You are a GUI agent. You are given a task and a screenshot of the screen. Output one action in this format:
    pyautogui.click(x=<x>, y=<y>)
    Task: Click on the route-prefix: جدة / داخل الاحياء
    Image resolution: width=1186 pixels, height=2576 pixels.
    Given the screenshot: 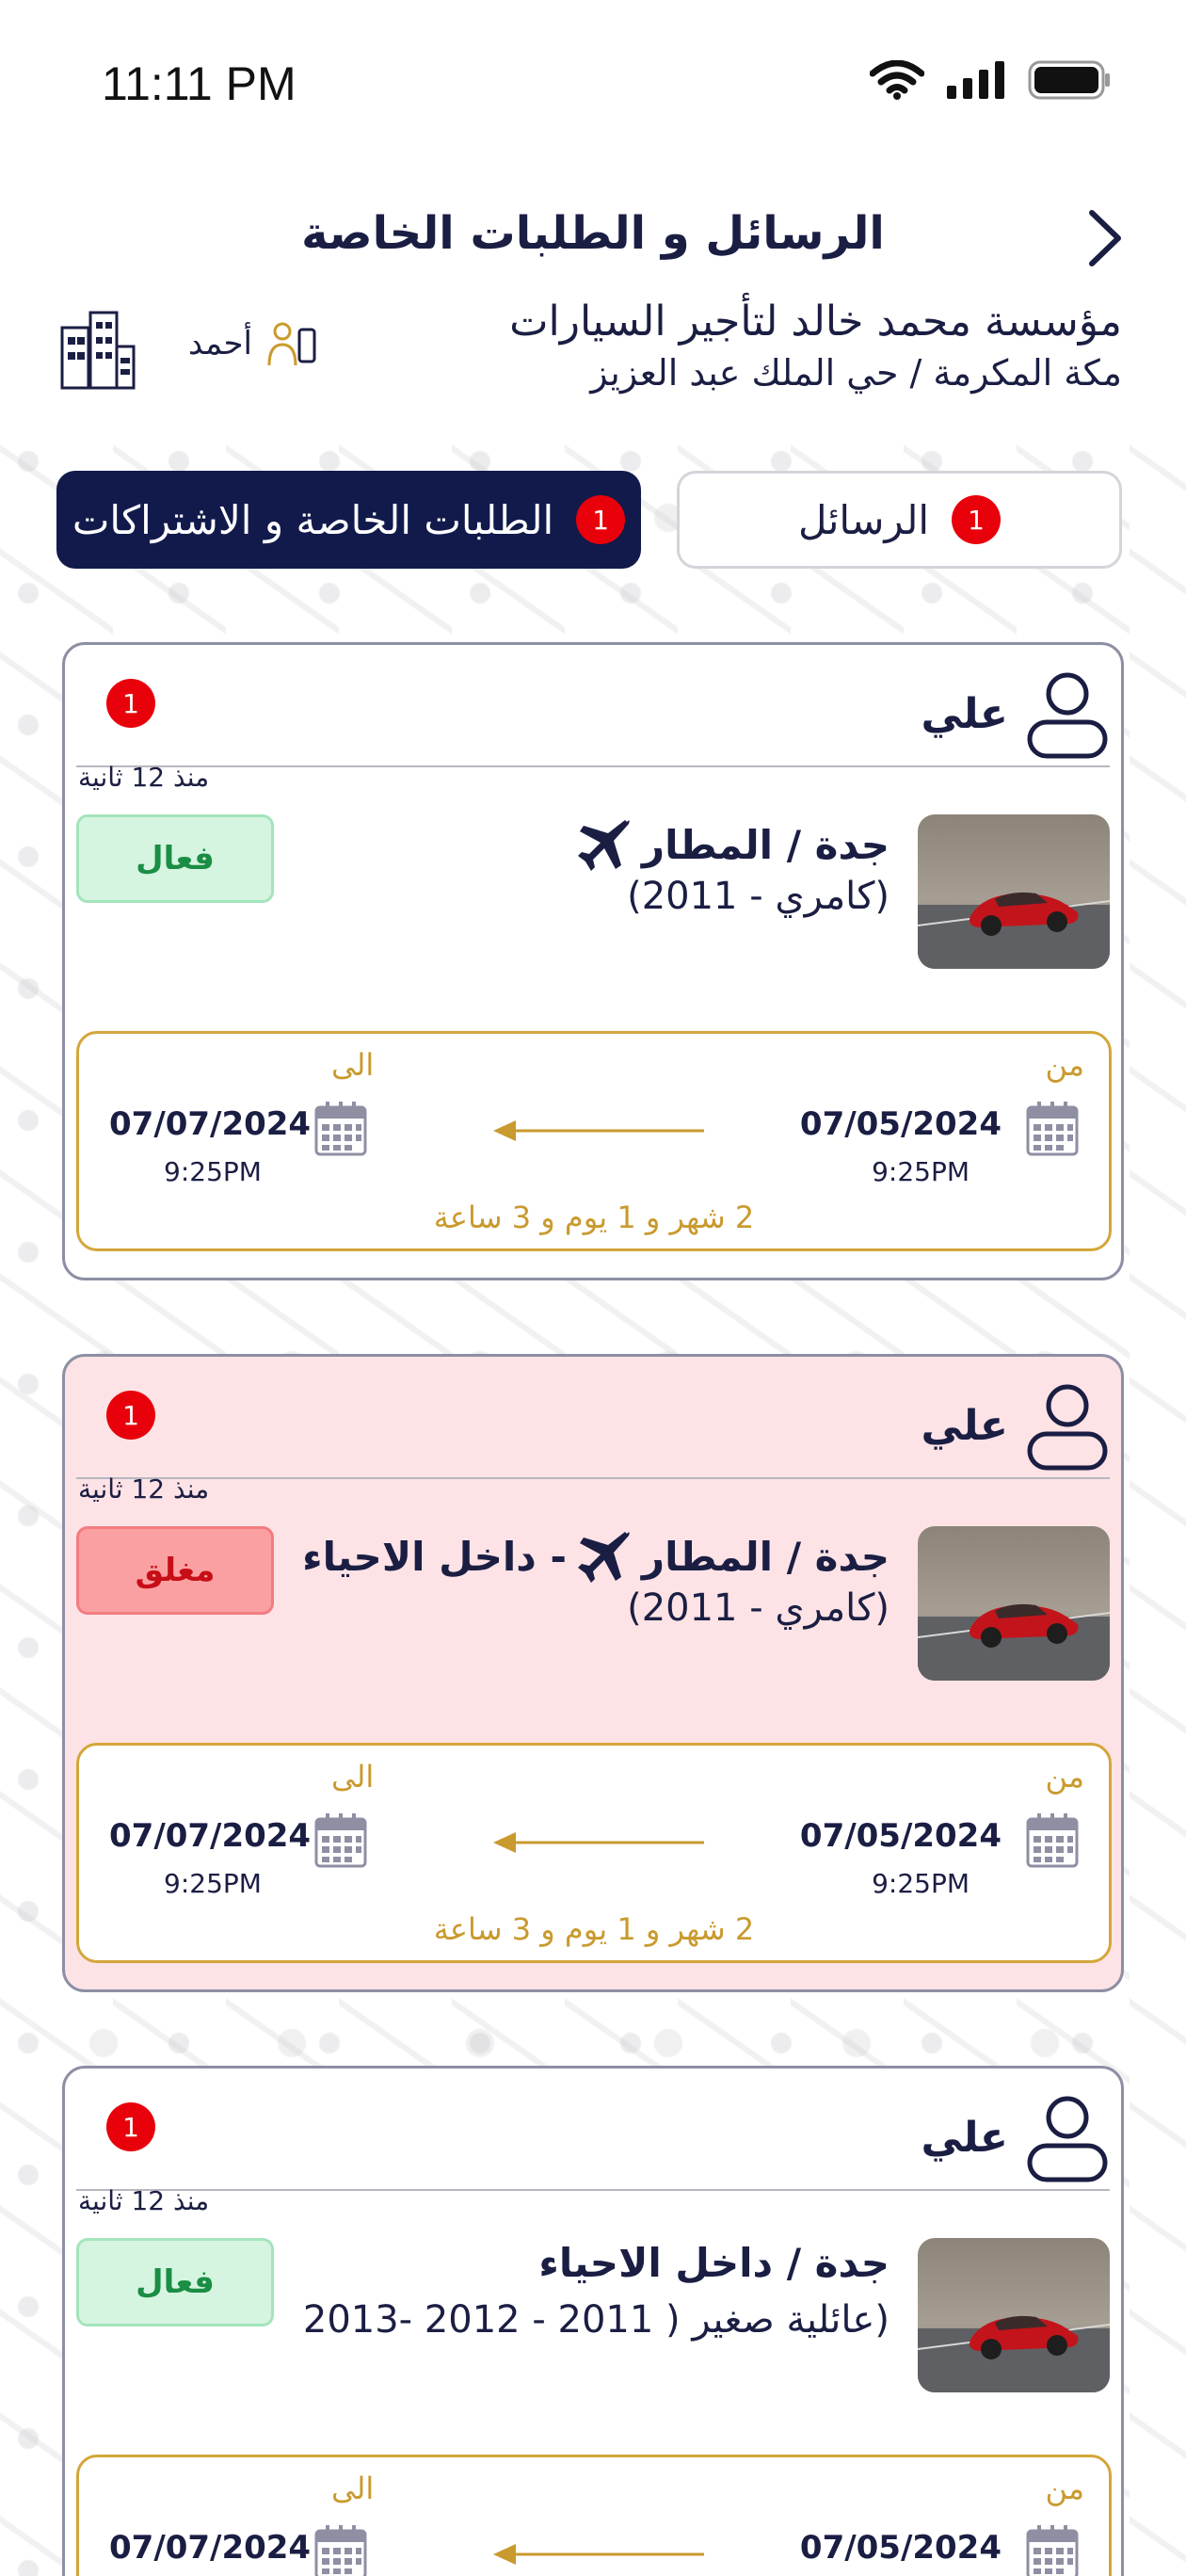 What is the action you would take?
    pyautogui.click(x=714, y=2263)
    